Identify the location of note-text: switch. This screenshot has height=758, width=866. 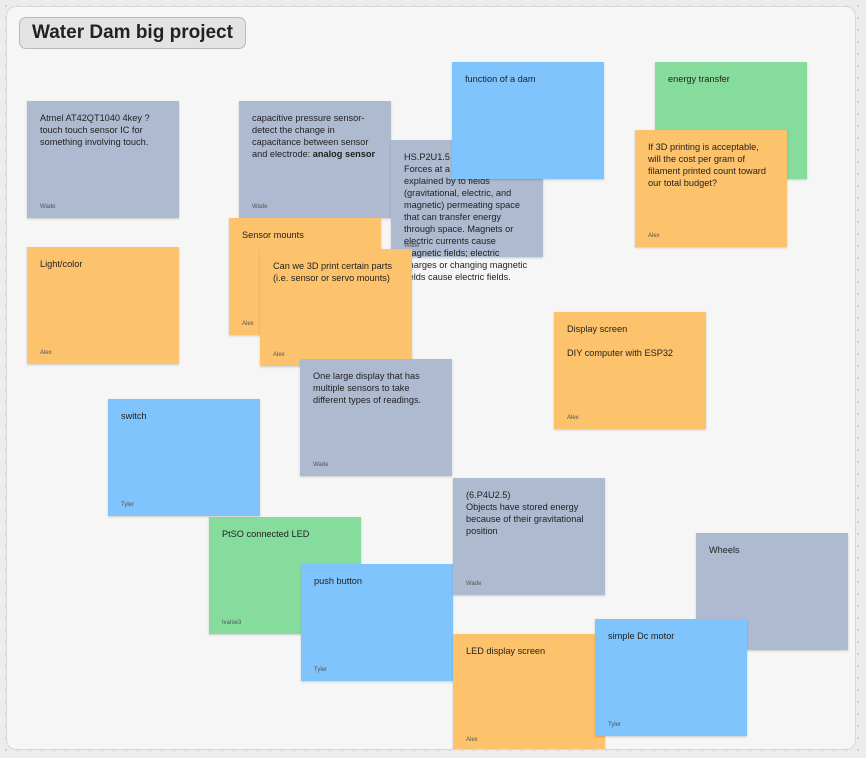
(134, 416).